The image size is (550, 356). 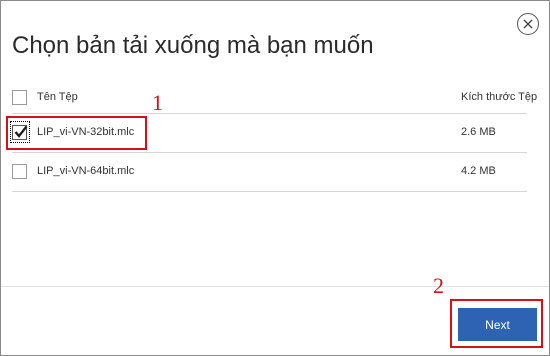 What do you see at coordinates (274, 99) in the screenshot?
I see `table-header-row: Tên Tệp Kích thước Tệp` at bounding box center [274, 99].